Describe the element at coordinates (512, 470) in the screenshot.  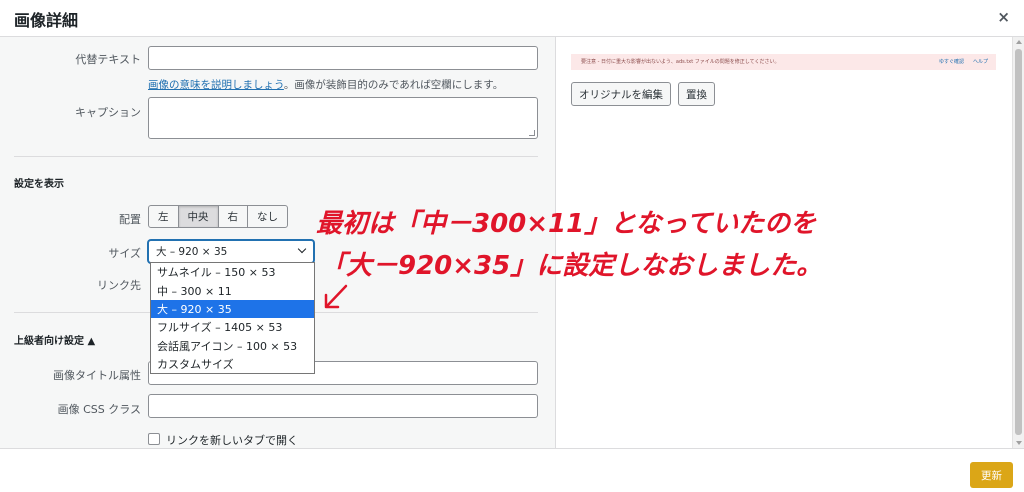
I see `modal-footer: 更新` at that location.